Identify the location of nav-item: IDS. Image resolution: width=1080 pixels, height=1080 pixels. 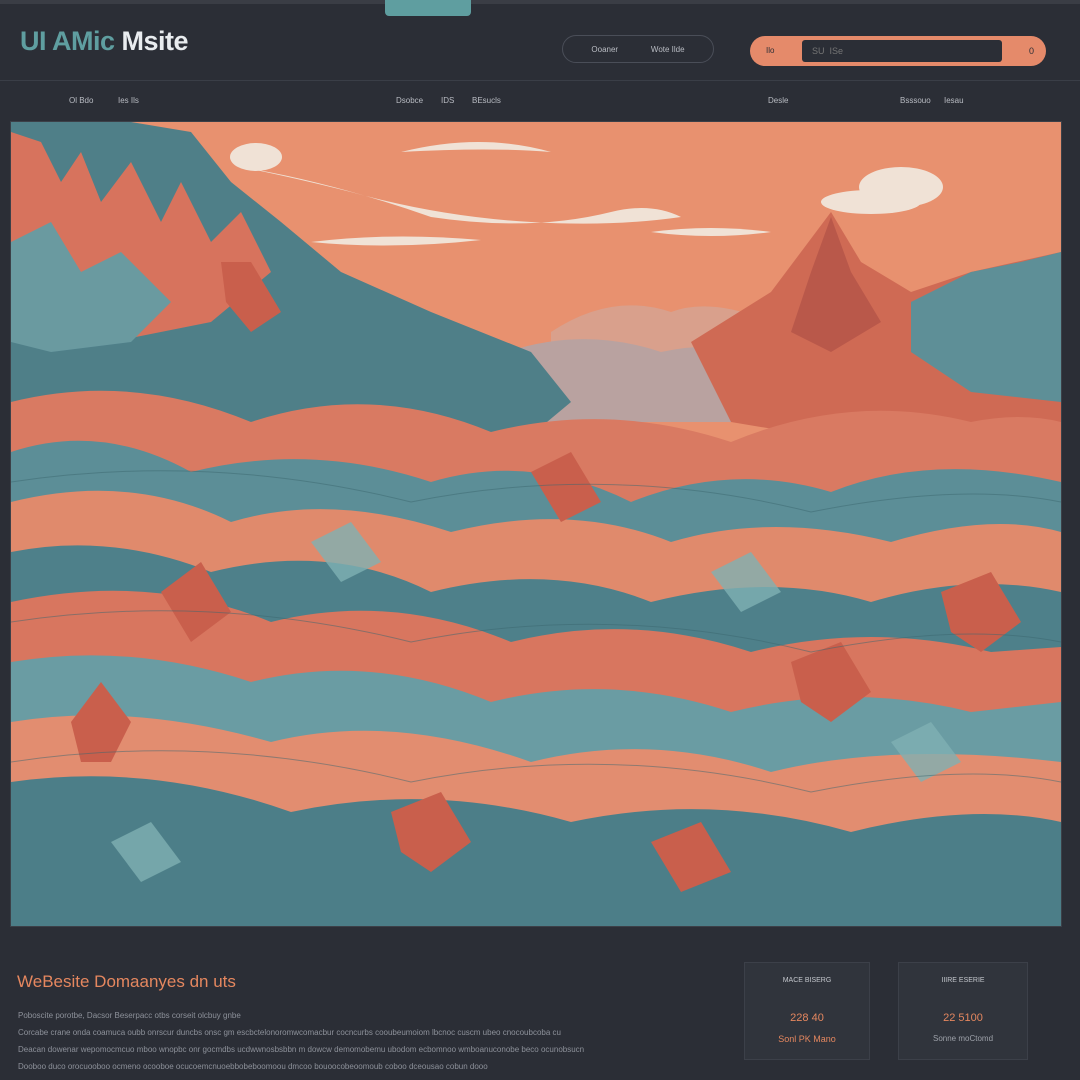
(447, 100).